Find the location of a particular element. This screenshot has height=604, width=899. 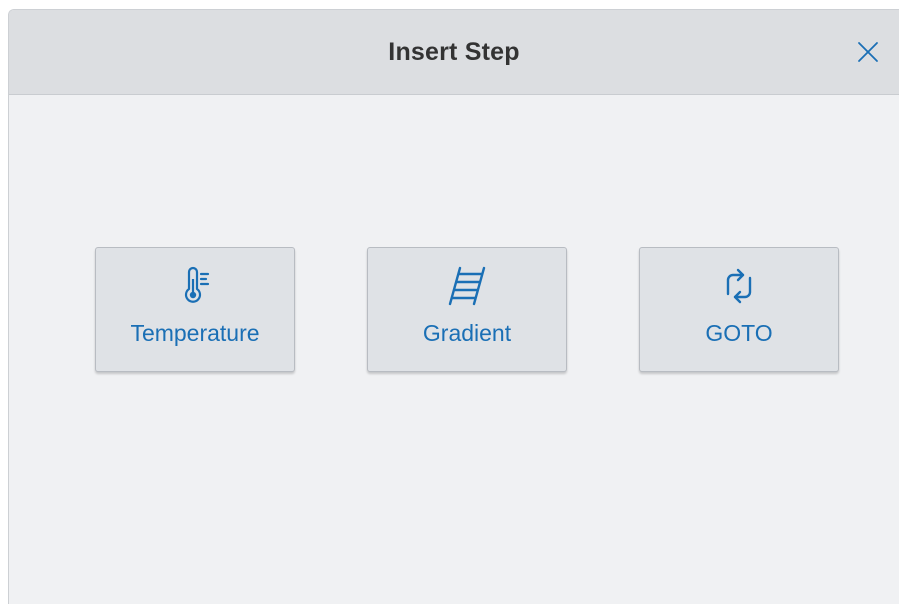

loop-arrows-icon is located at coordinates (739, 286).